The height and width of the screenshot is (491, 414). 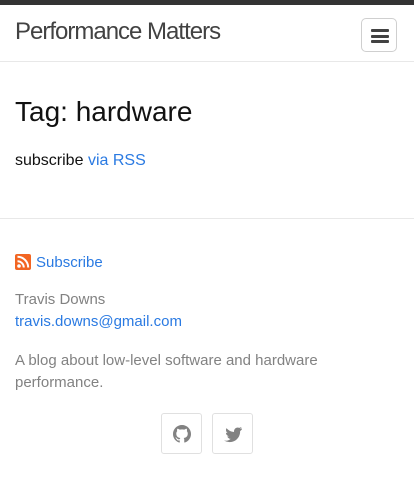 I want to click on subscribe-line: subscribe via RSS, so click(x=80, y=161).